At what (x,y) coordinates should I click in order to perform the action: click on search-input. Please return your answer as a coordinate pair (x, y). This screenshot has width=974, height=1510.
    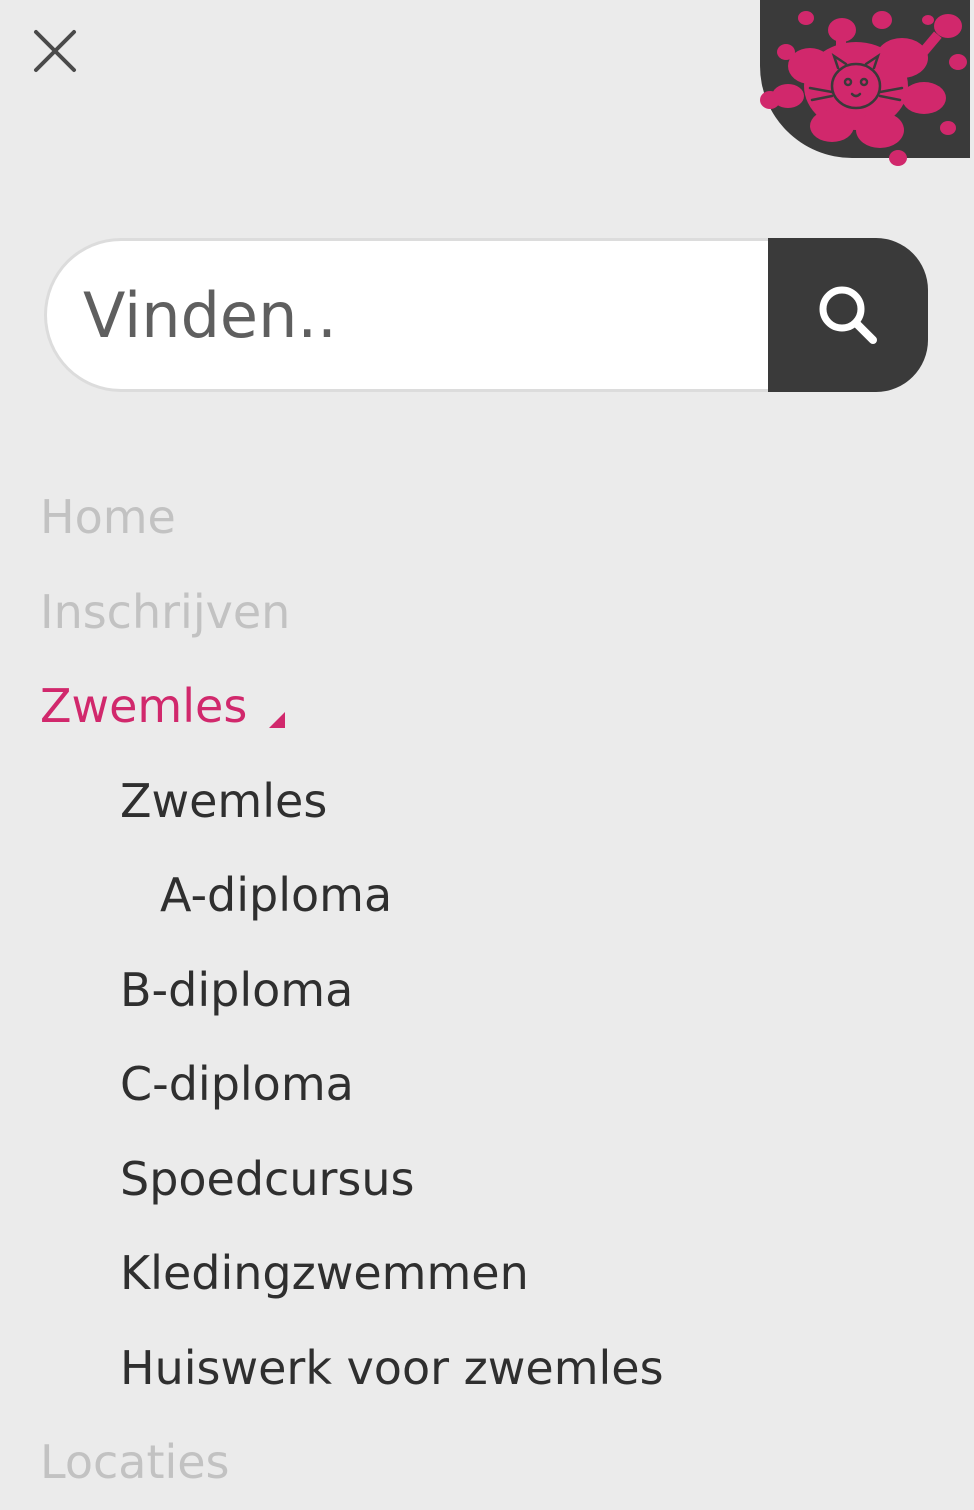
    Looking at the image, I should click on (406, 315).